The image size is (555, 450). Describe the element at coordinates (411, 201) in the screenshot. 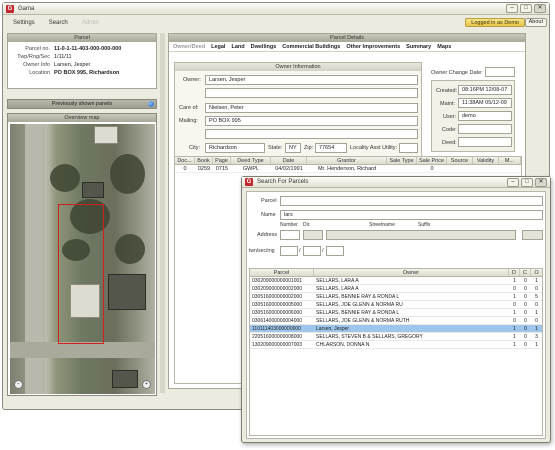

I see `parcel-search-input` at that location.